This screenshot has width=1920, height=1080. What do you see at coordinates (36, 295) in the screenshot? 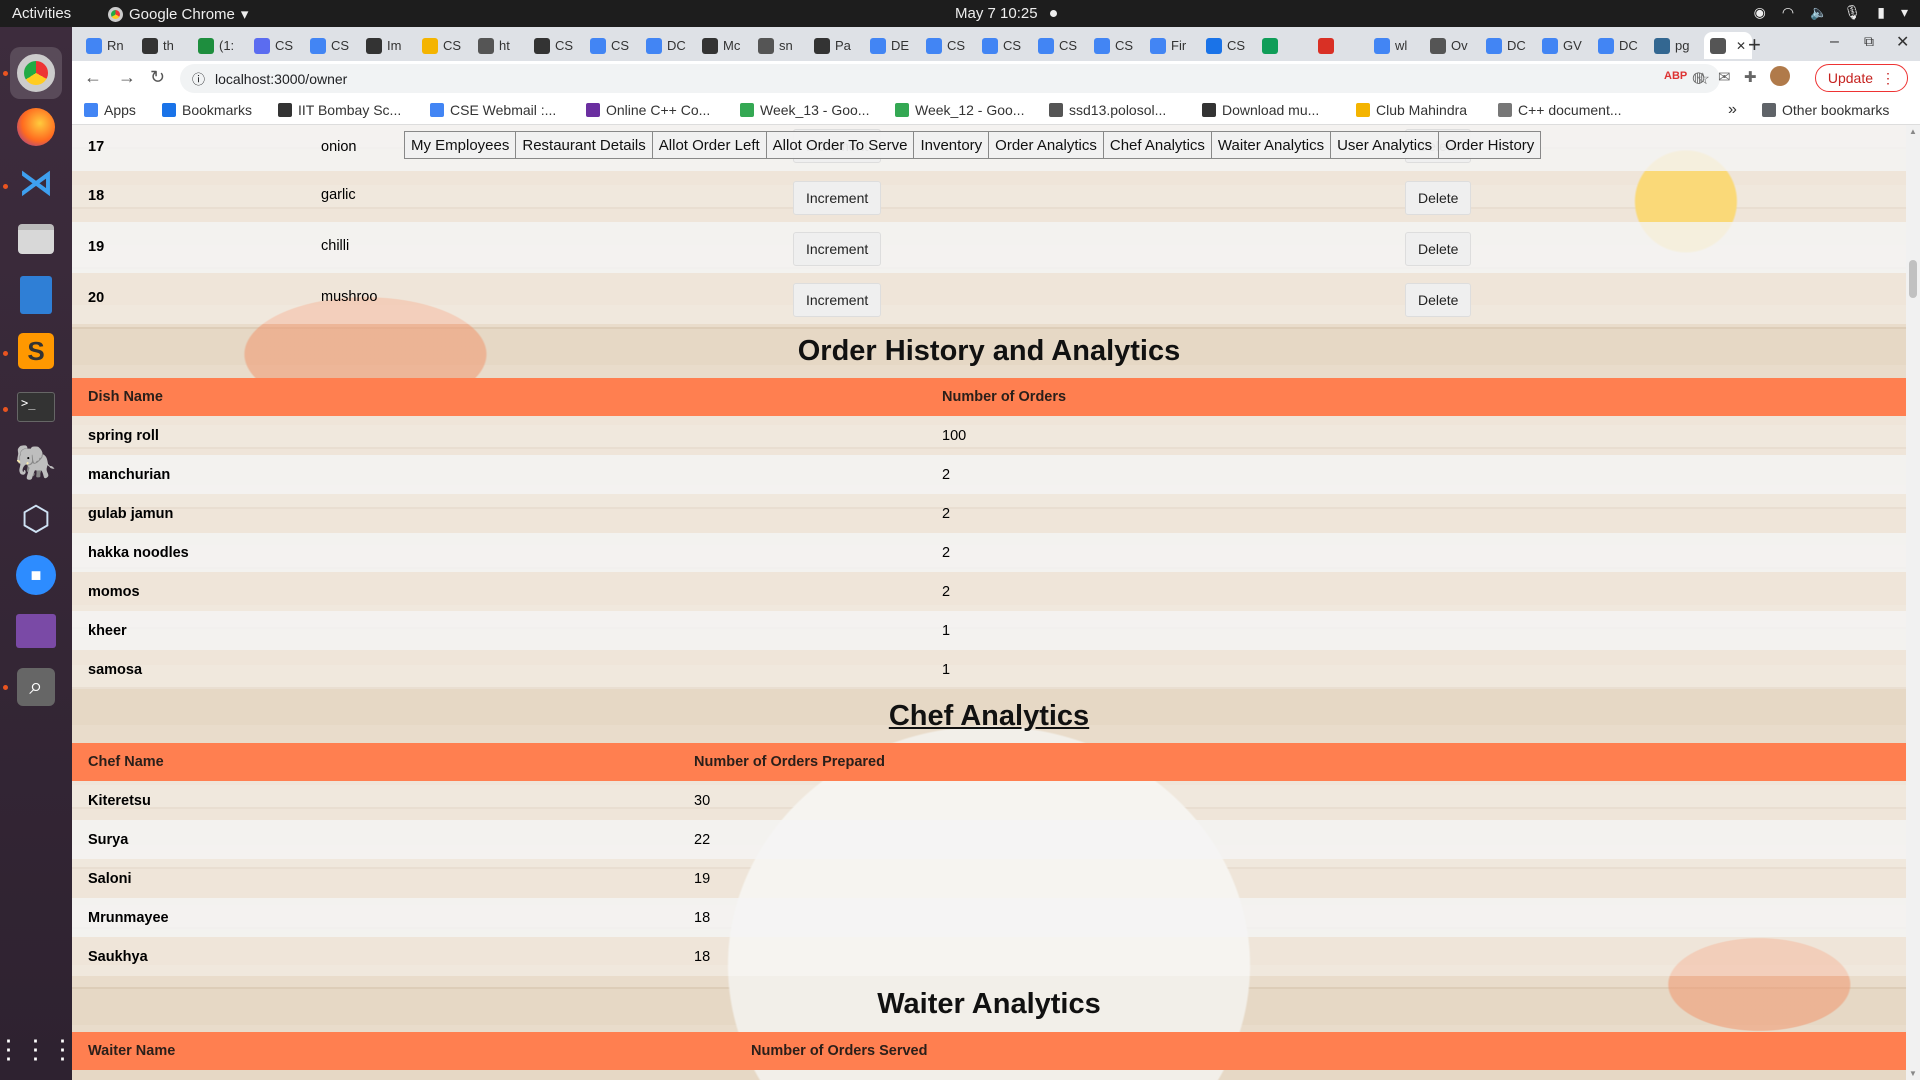
I see `writer-dock-icon` at bounding box center [36, 295].